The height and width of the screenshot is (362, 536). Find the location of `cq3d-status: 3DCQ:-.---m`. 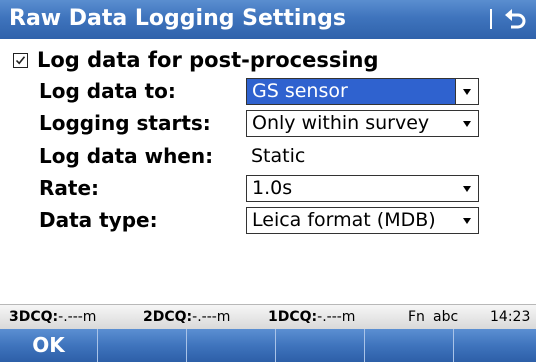

cq3d-status: 3DCQ:-.---m is located at coordinates (53, 317).